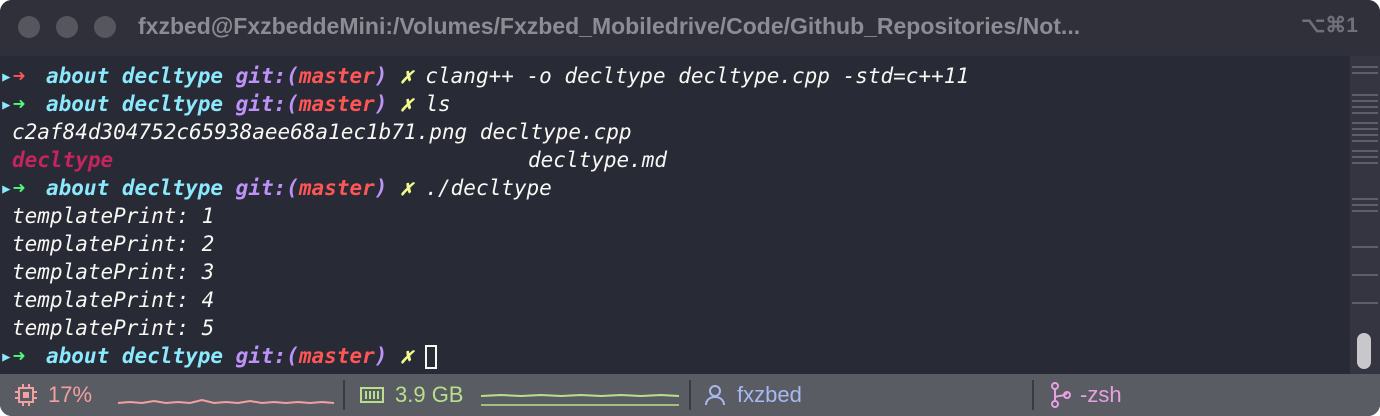 The image size is (1380, 416). Describe the element at coordinates (1061, 395) in the screenshot. I see `git-branch-icon` at that location.